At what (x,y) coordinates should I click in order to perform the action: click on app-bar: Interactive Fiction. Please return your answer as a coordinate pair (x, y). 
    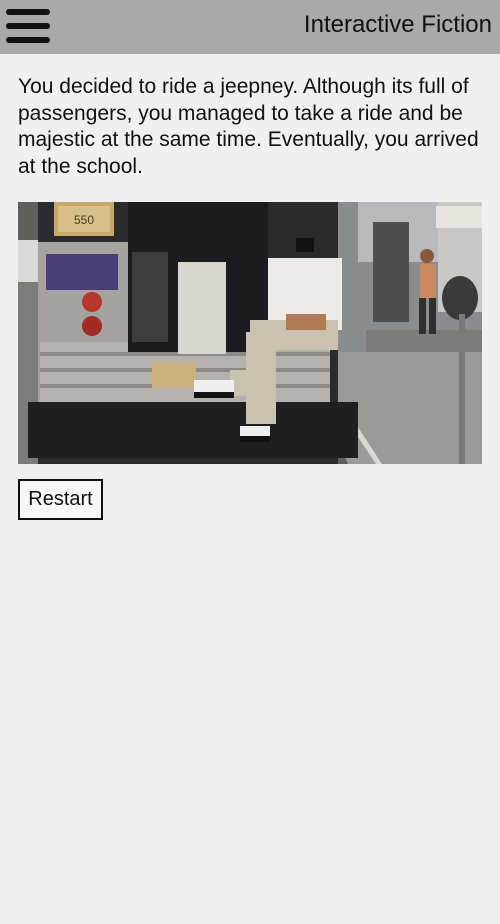
    Looking at the image, I should click on (250, 27).